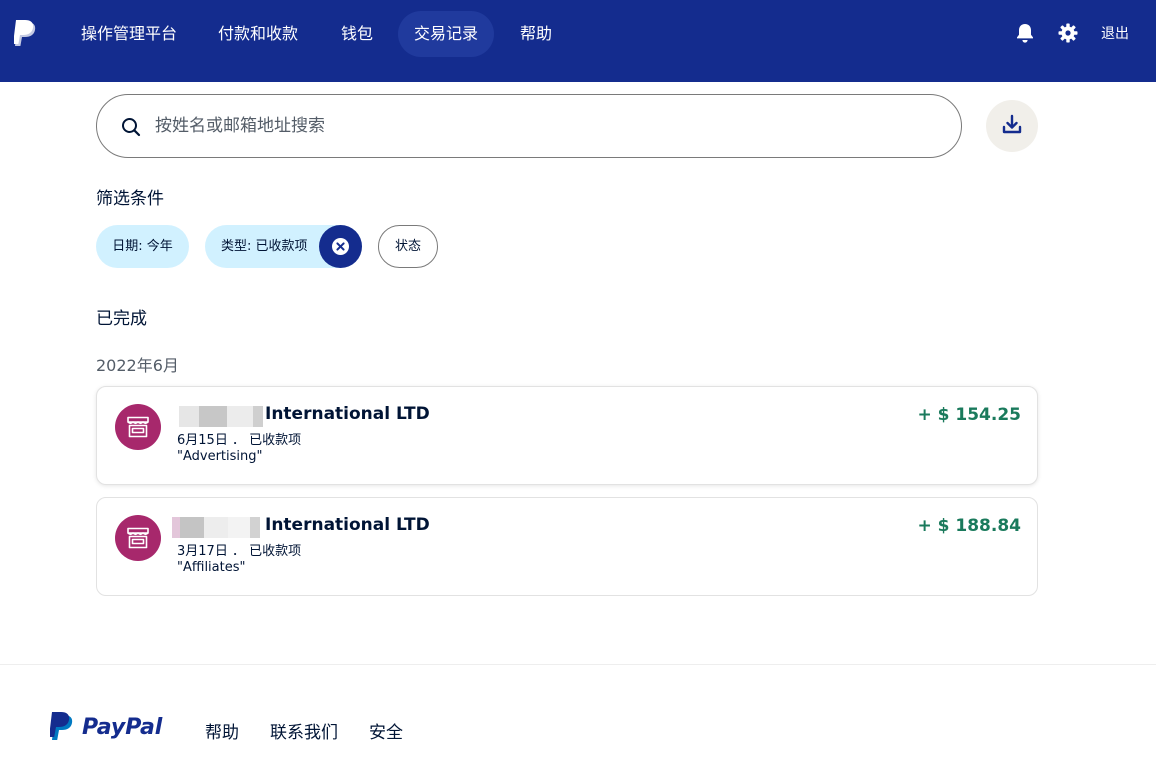  I want to click on nav-wallet: 钱包, so click(357, 34).